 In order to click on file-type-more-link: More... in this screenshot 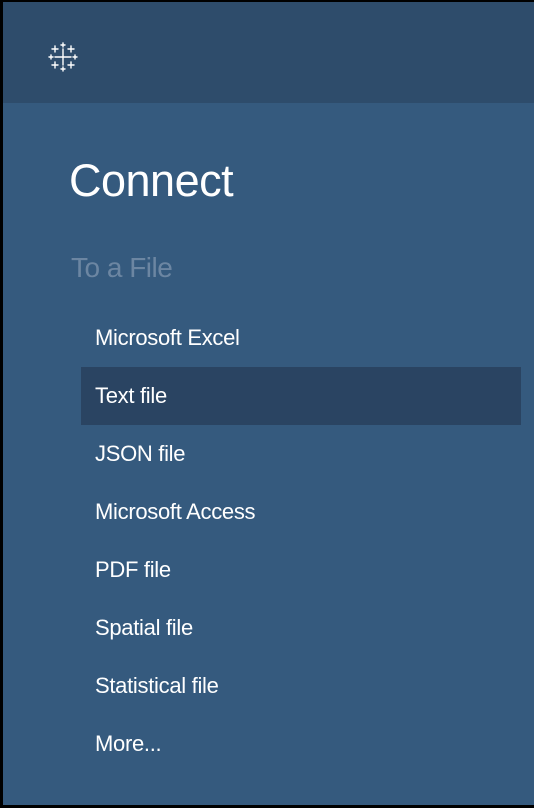, I will do `click(301, 744)`.